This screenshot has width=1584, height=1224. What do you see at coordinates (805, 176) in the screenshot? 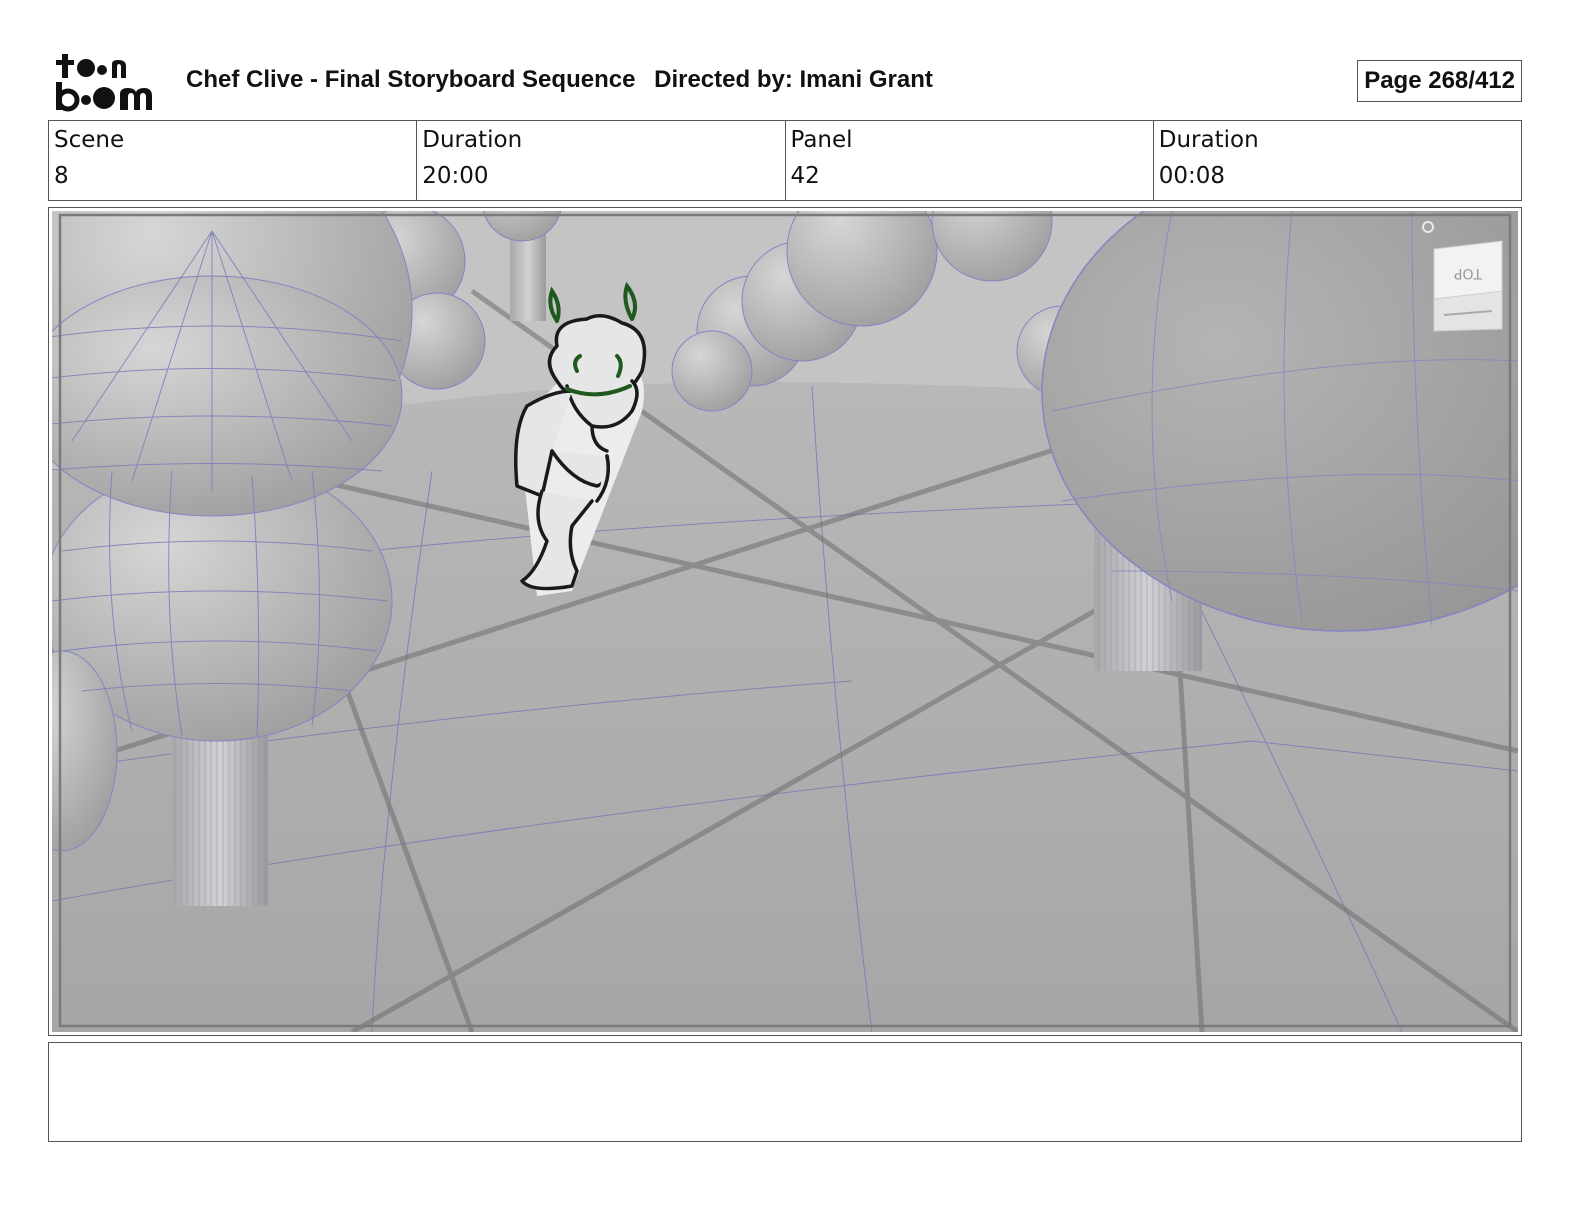
I see `panel-value: 42` at bounding box center [805, 176].